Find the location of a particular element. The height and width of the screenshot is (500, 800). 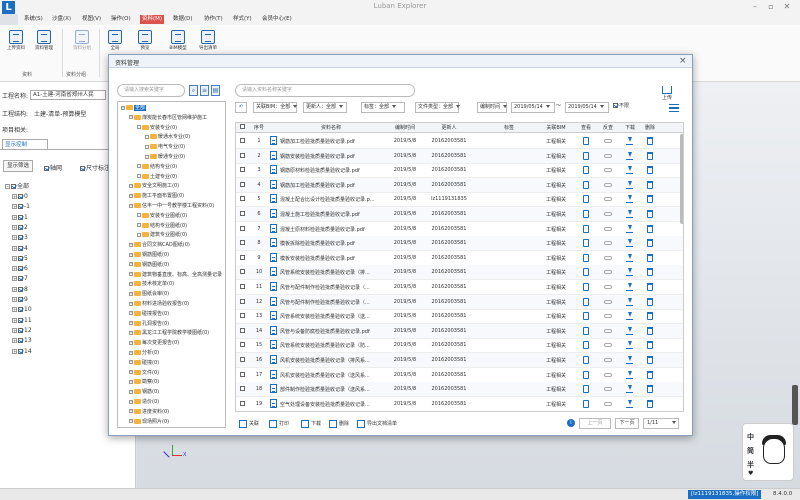

tree-node: − 碰撞(0) is located at coordinates (144, 363).